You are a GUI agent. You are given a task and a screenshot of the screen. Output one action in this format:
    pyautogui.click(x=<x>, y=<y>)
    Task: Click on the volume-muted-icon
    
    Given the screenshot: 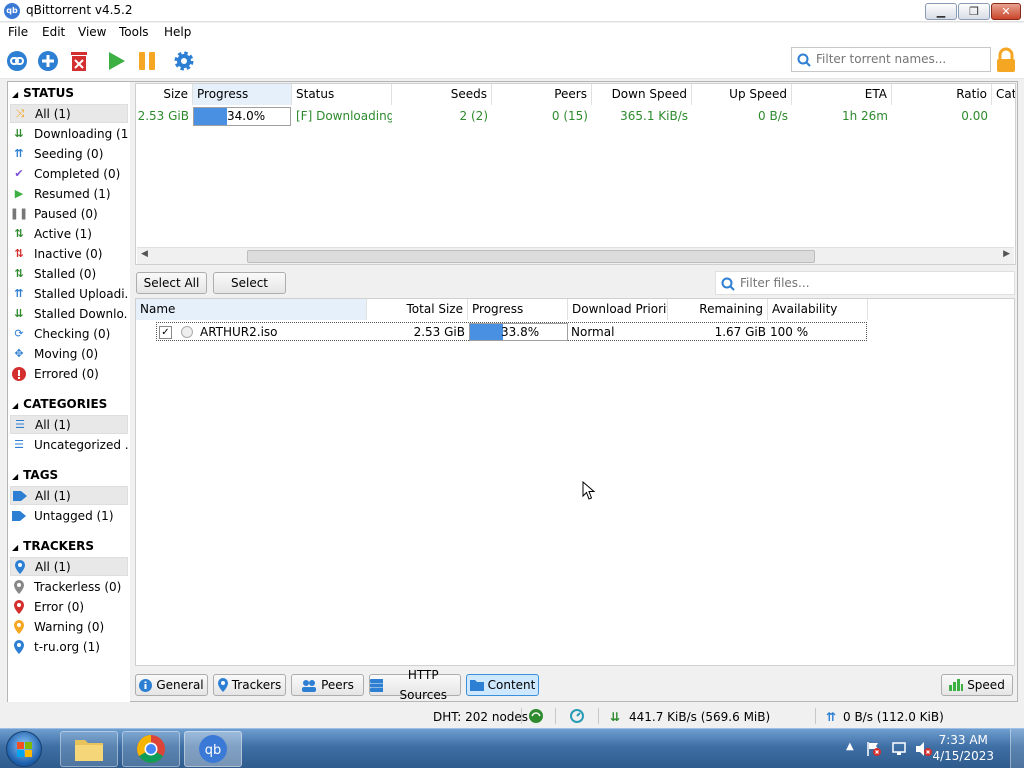 What is the action you would take?
    pyautogui.click(x=924, y=749)
    